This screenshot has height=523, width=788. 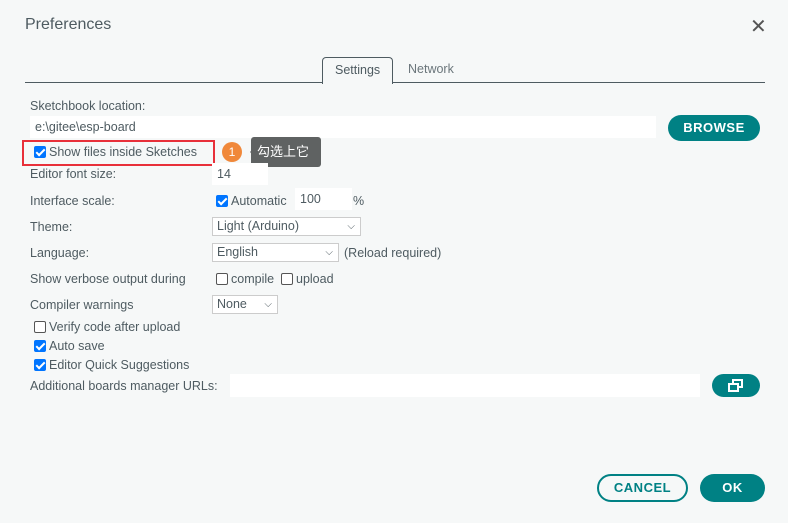 I want to click on sketchbook-label: Sketchbook location:, so click(x=88, y=106).